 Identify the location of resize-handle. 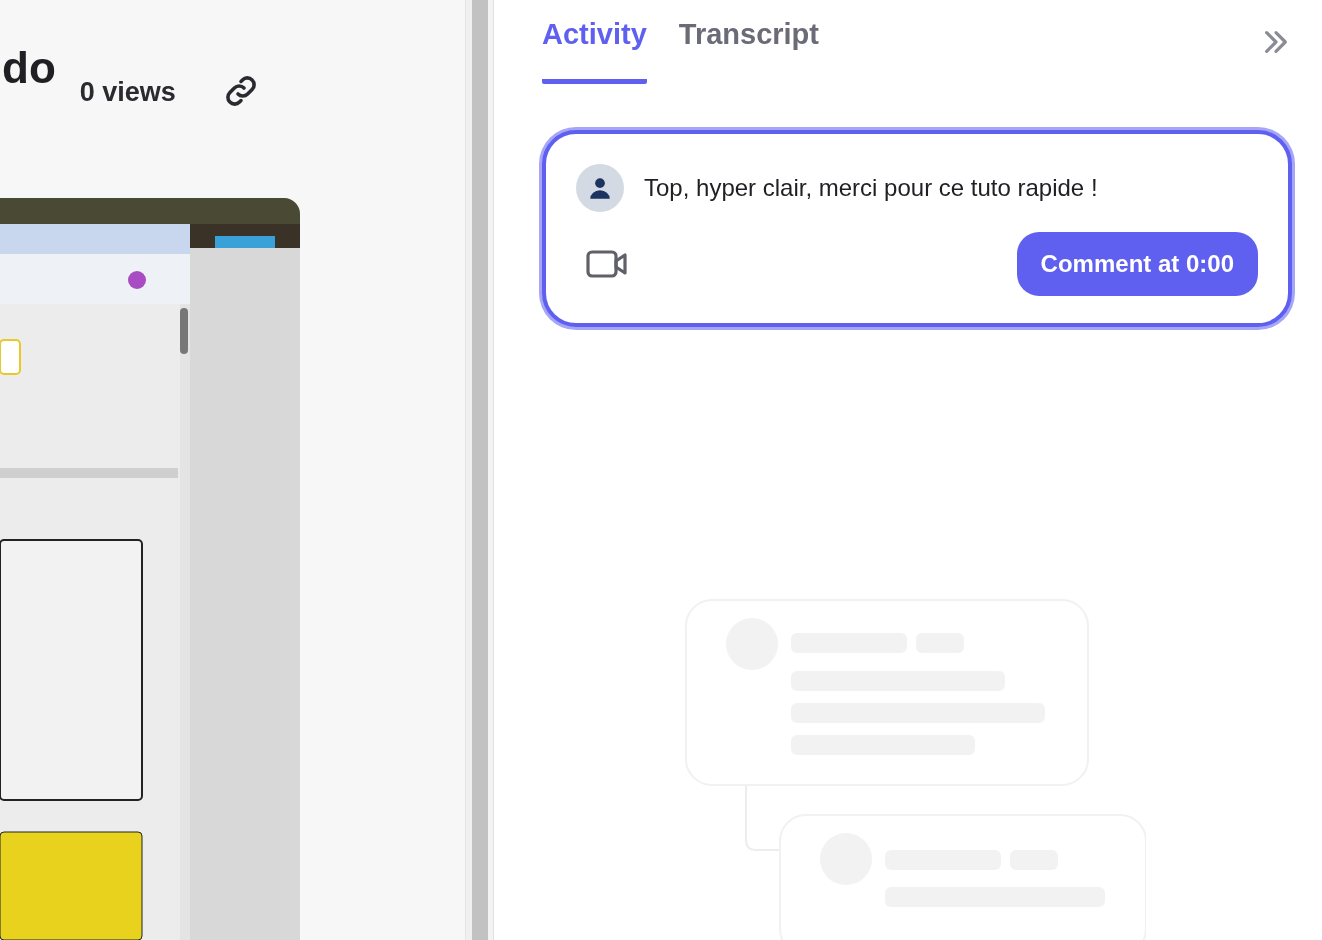
(480, 470).